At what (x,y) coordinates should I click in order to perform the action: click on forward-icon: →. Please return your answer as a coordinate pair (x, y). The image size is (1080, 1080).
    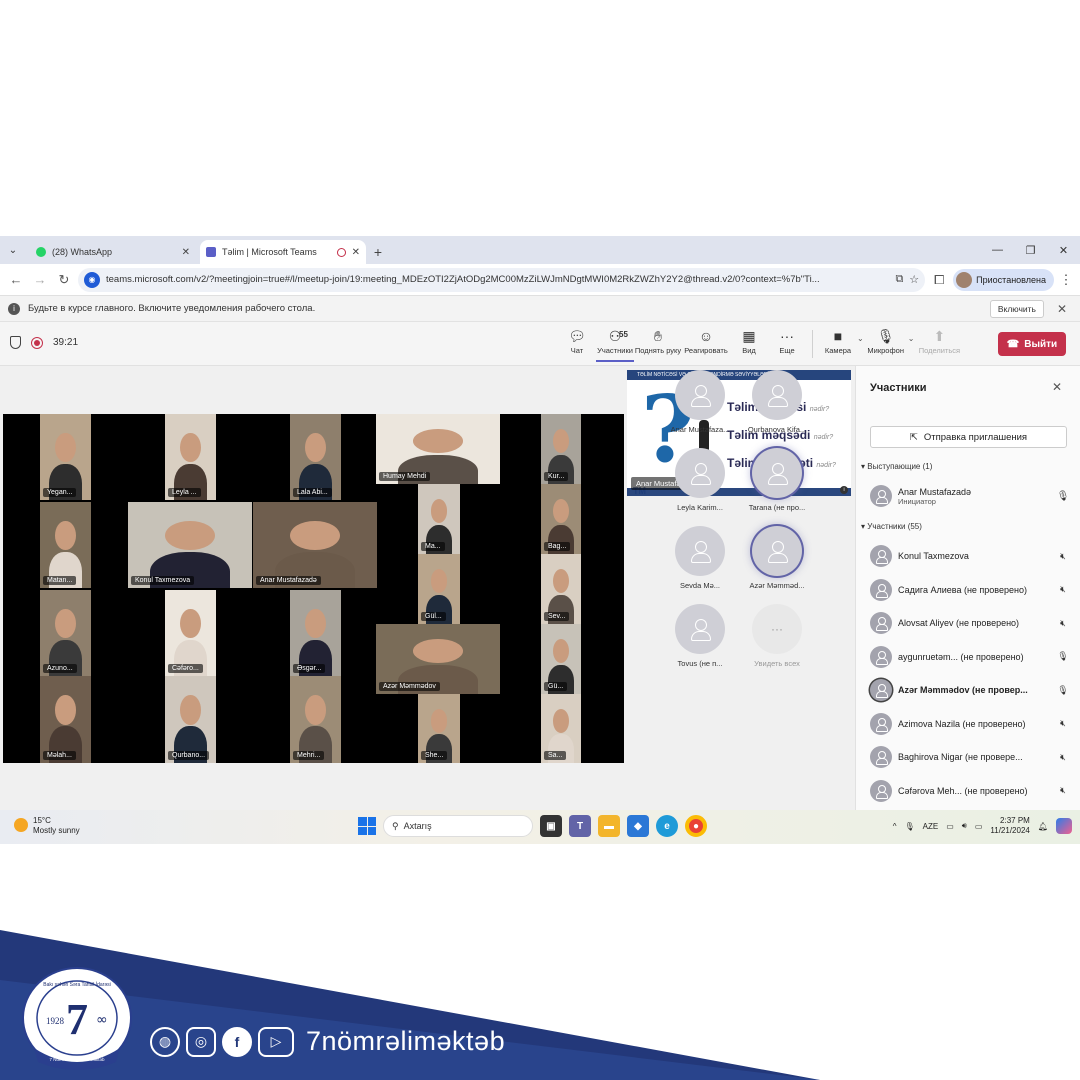
    Looking at the image, I should click on (40, 279).